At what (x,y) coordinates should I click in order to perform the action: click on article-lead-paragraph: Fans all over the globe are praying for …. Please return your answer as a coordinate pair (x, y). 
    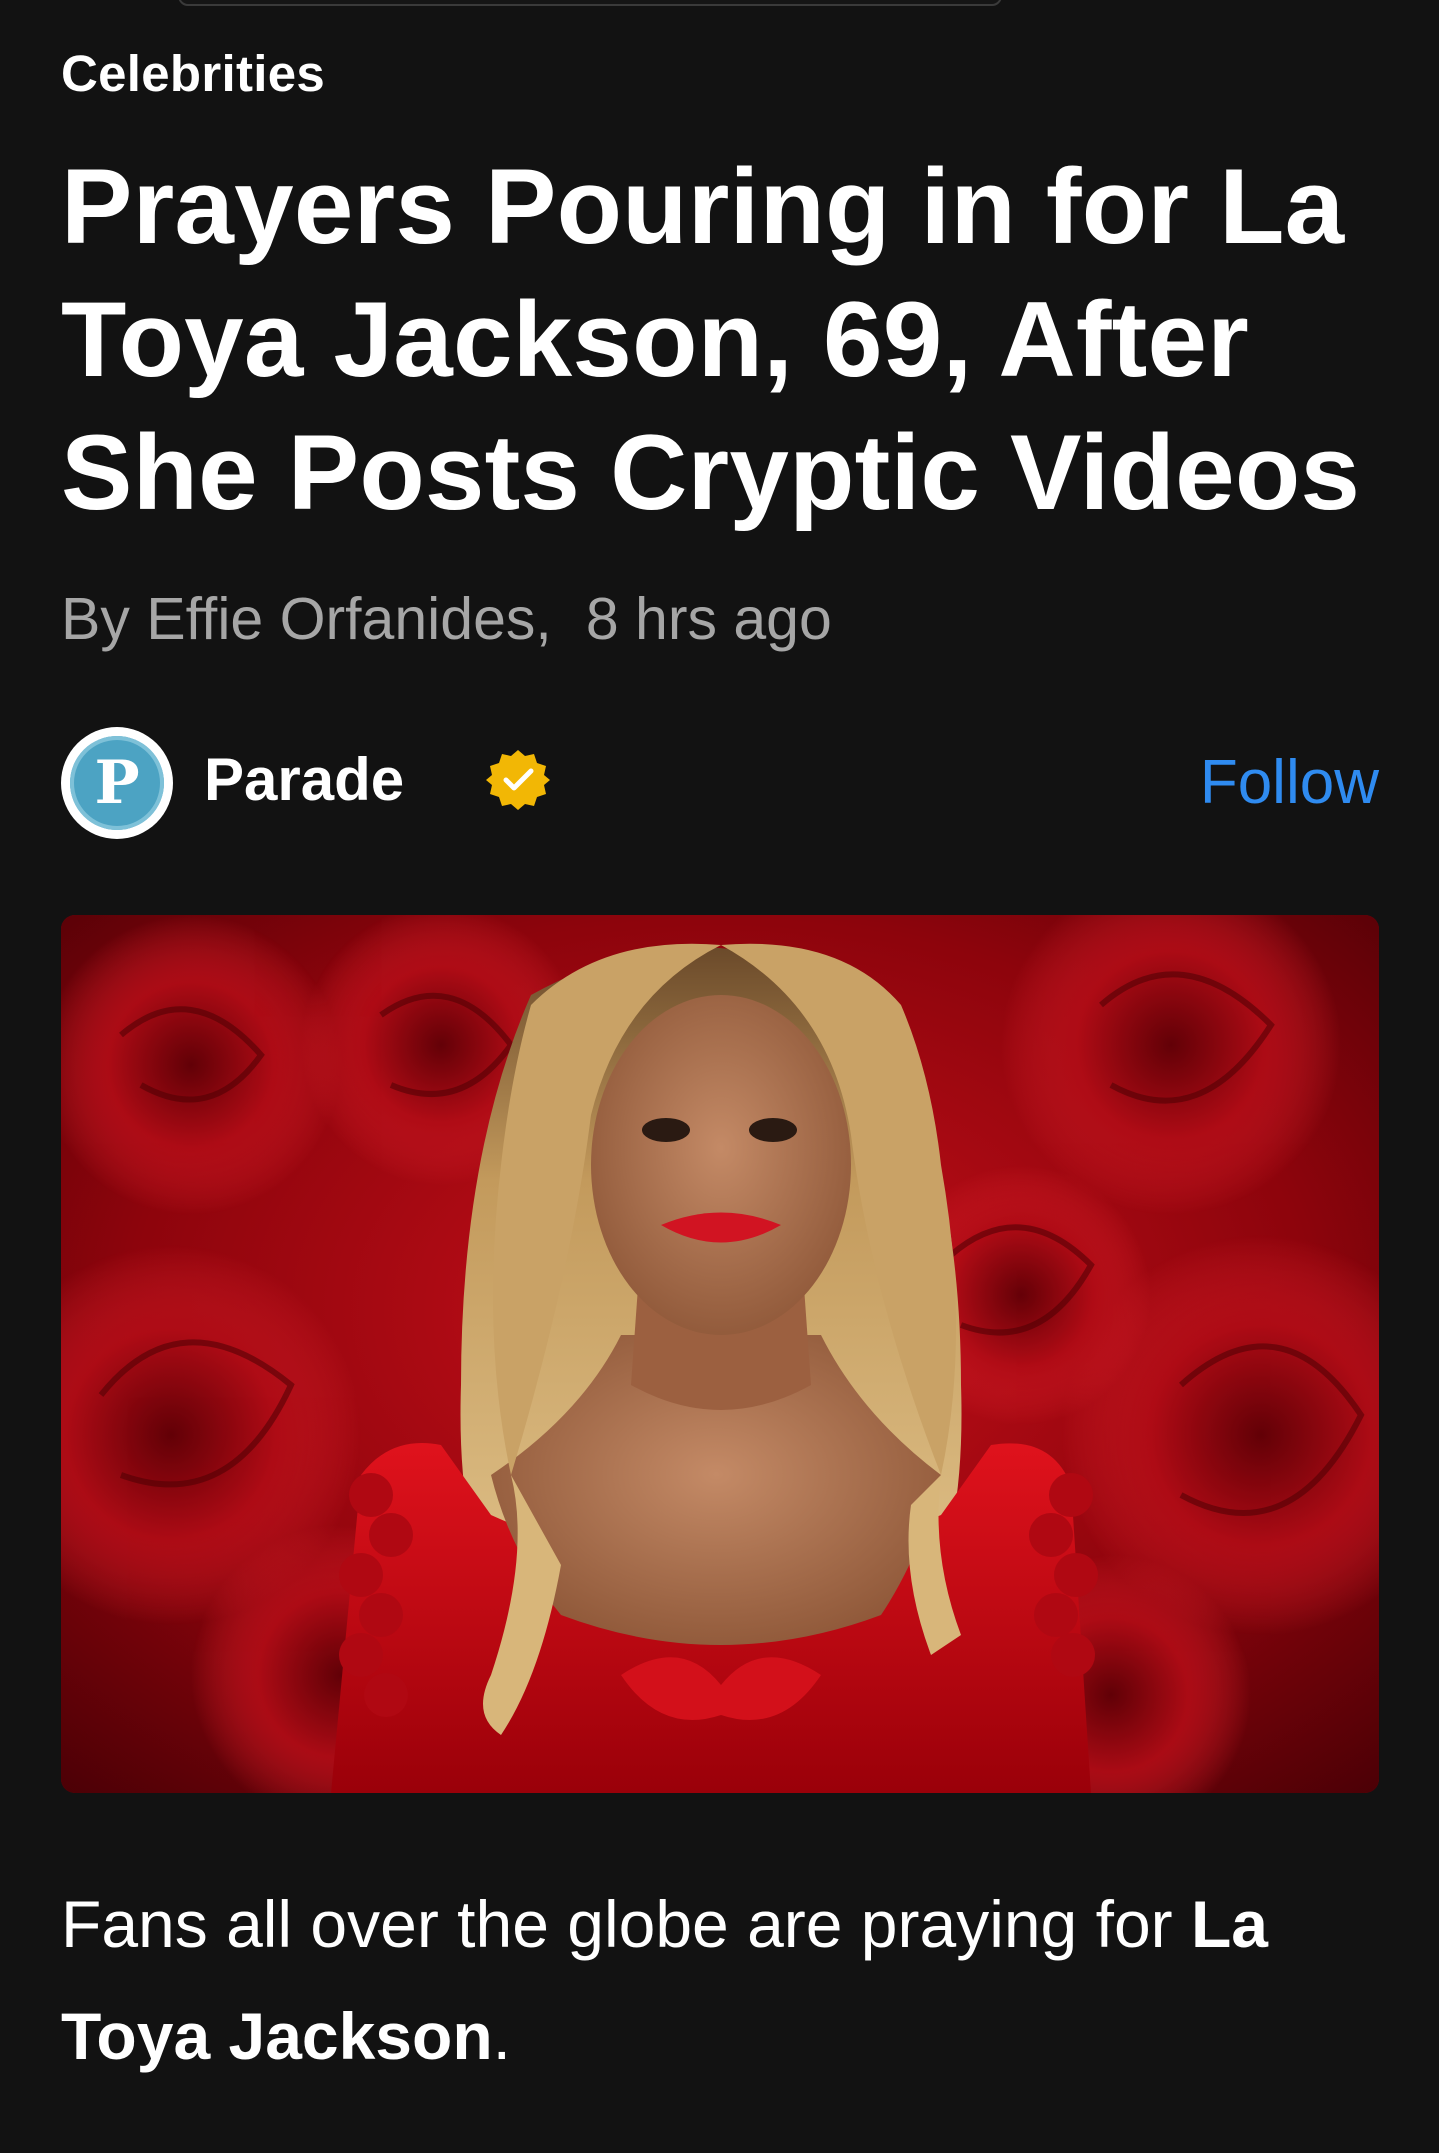
    Looking at the image, I should click on (720, 1980).